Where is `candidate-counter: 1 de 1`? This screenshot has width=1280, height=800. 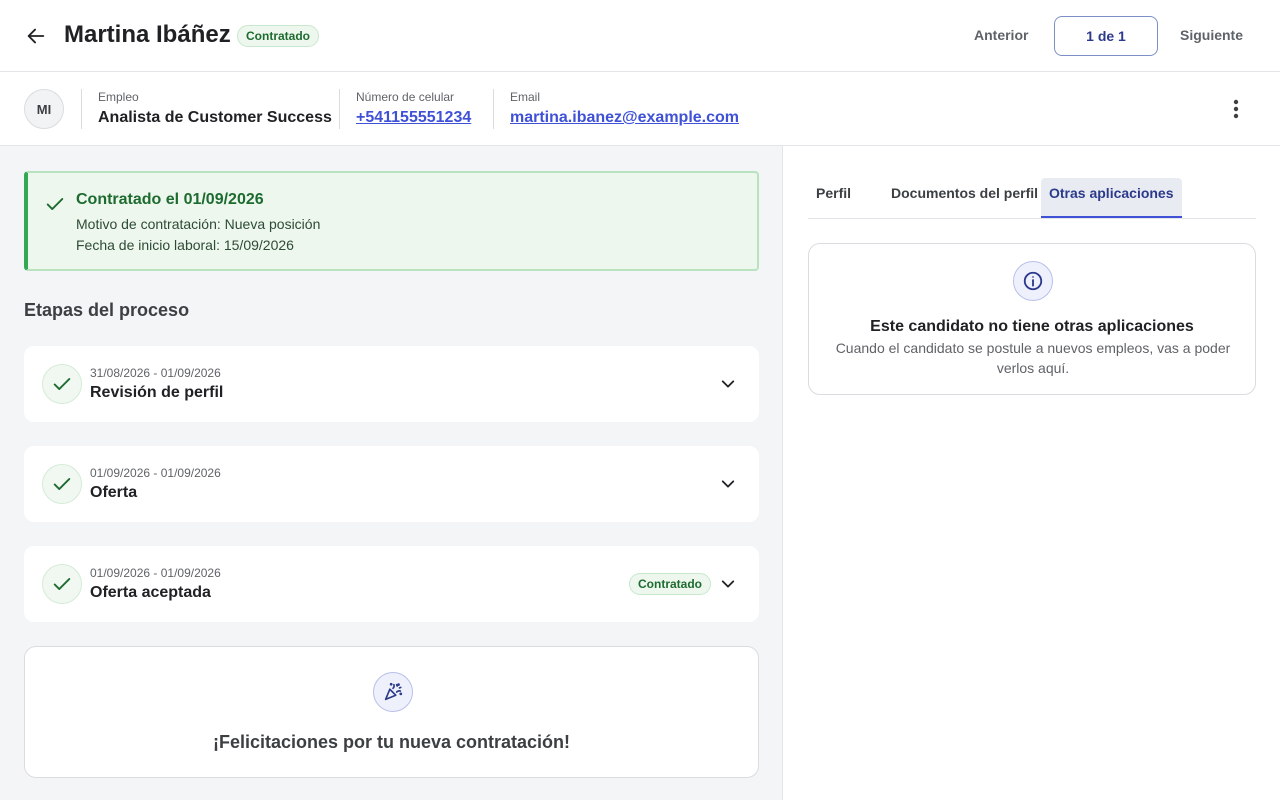
candidate-counter: 1 de 1 is located at coordinates (1106, 36).